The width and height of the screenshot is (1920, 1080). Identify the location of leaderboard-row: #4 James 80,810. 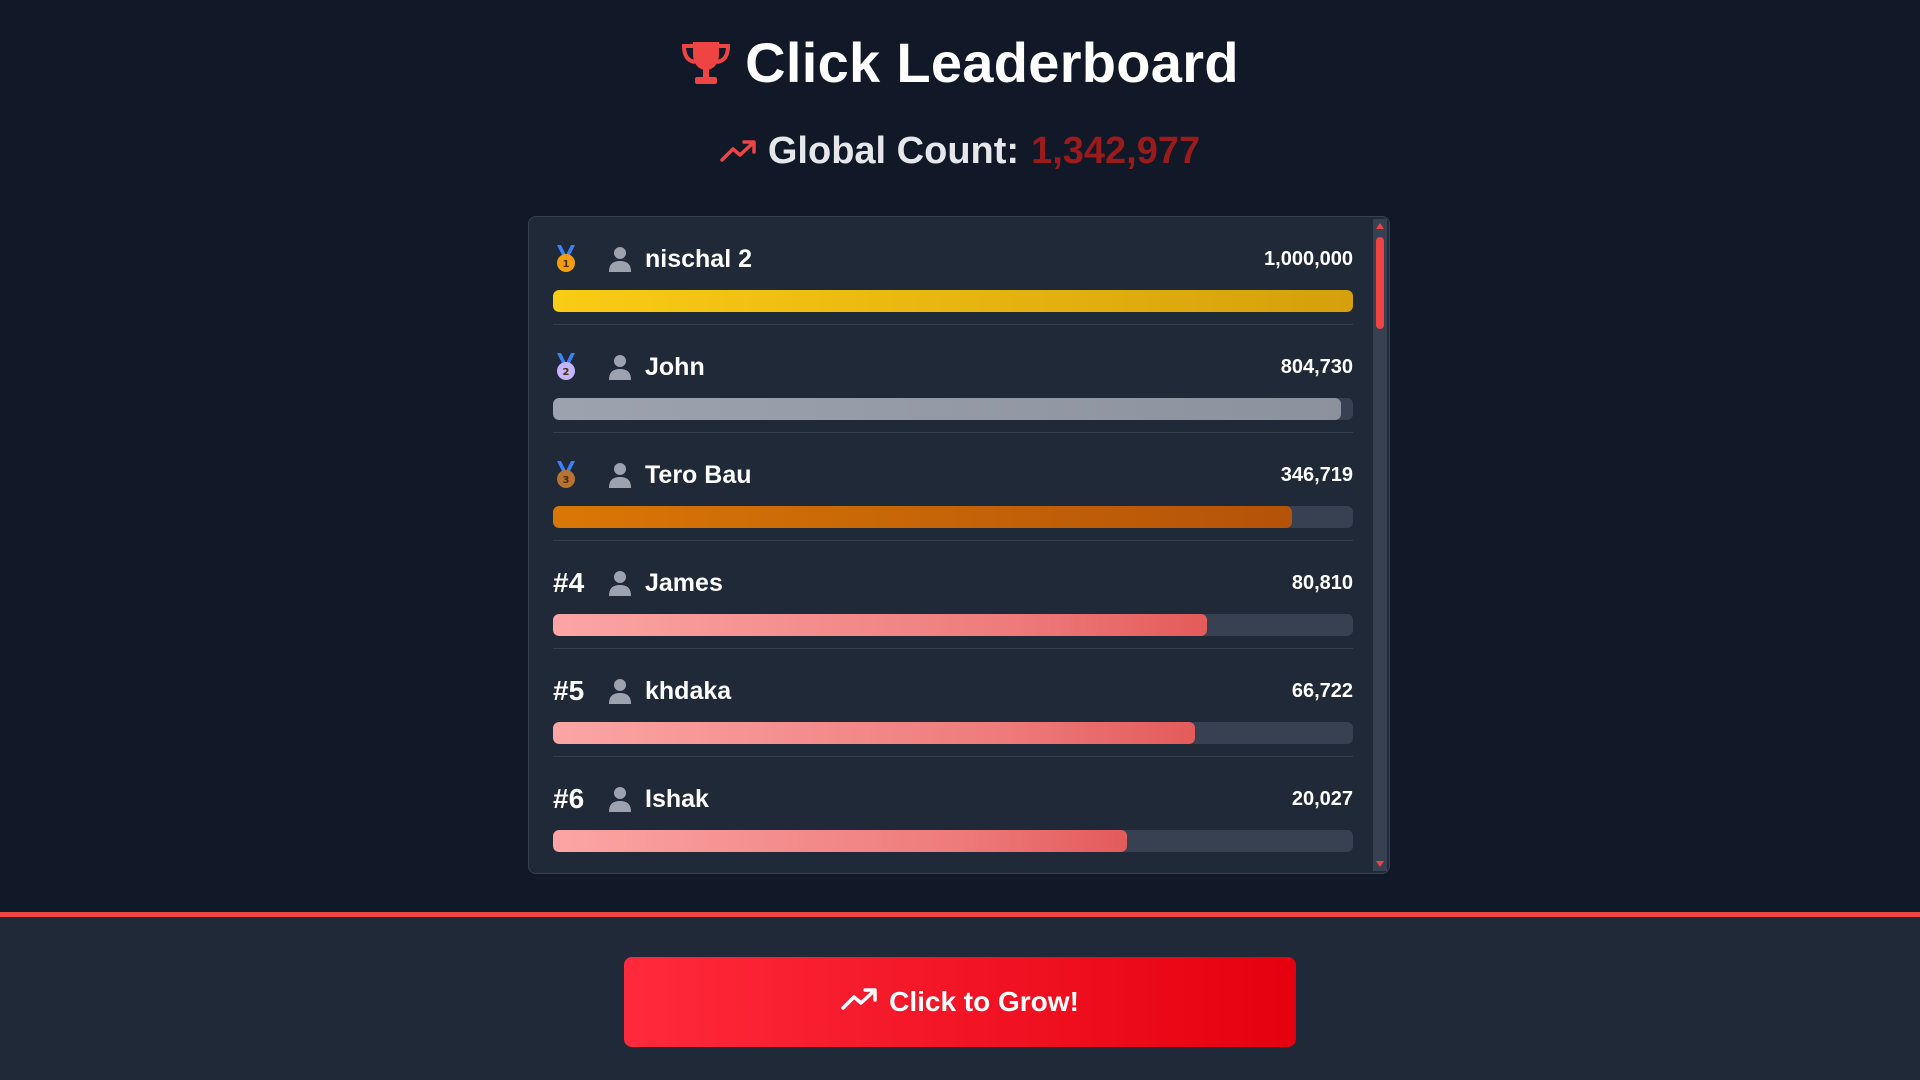
(953, 595).